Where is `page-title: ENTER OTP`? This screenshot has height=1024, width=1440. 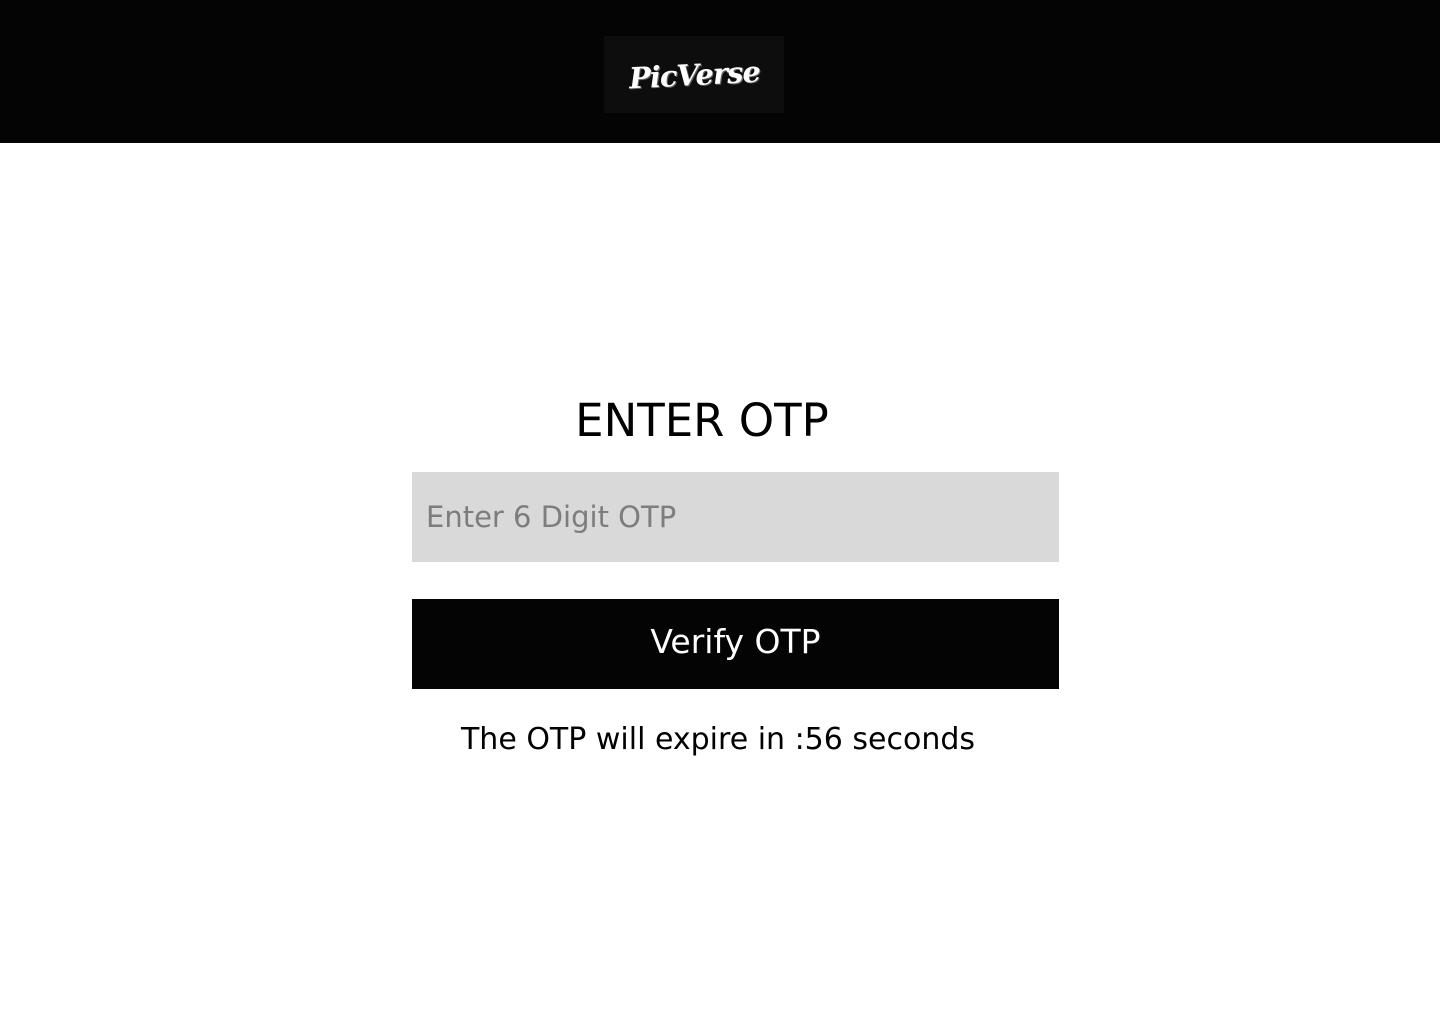
page-title: ENTER OTP is located at coordinates (702, 420).